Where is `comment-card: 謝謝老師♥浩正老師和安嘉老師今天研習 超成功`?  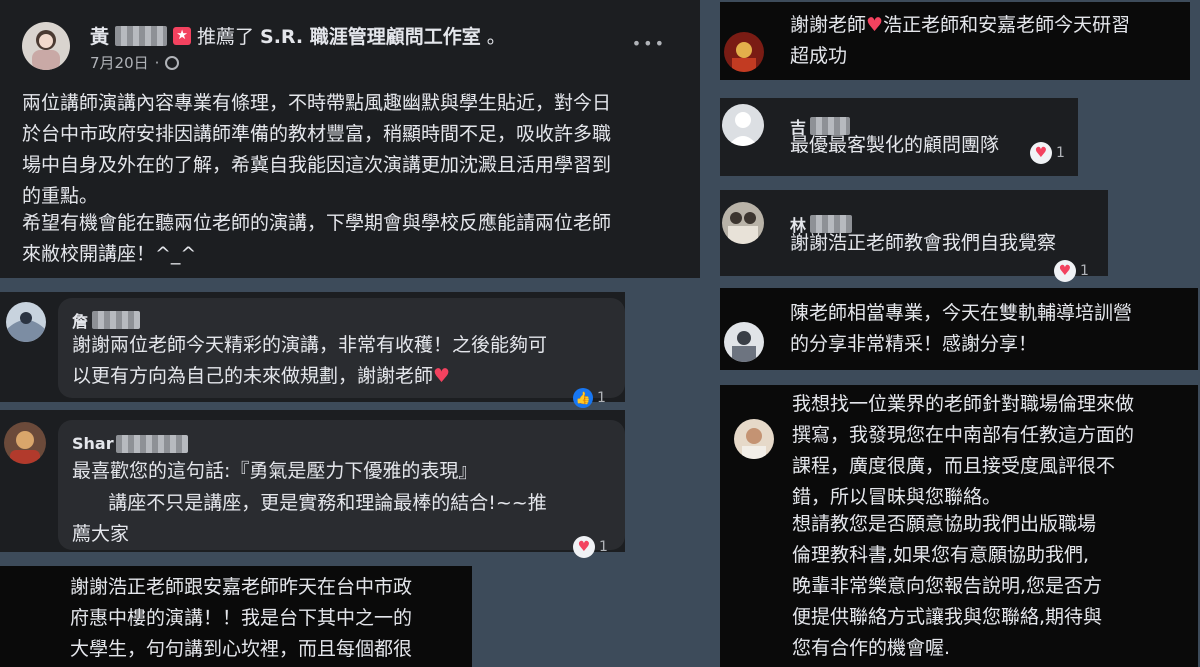
comment-card: 謝謝老師♥浩正老師和安嘉老師今天研習 超成功 is located at coordinates (955, 41).